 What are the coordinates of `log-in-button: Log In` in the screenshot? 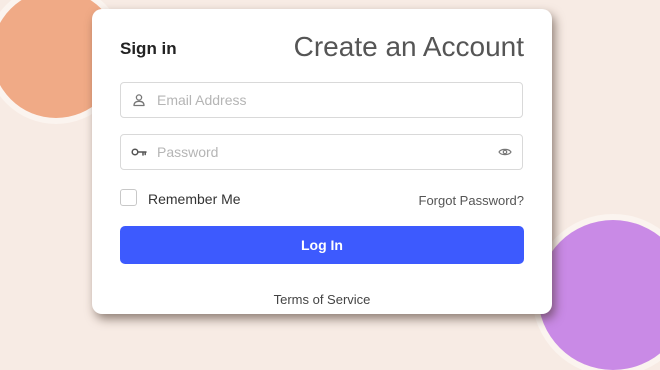 It's located at (322, 245).